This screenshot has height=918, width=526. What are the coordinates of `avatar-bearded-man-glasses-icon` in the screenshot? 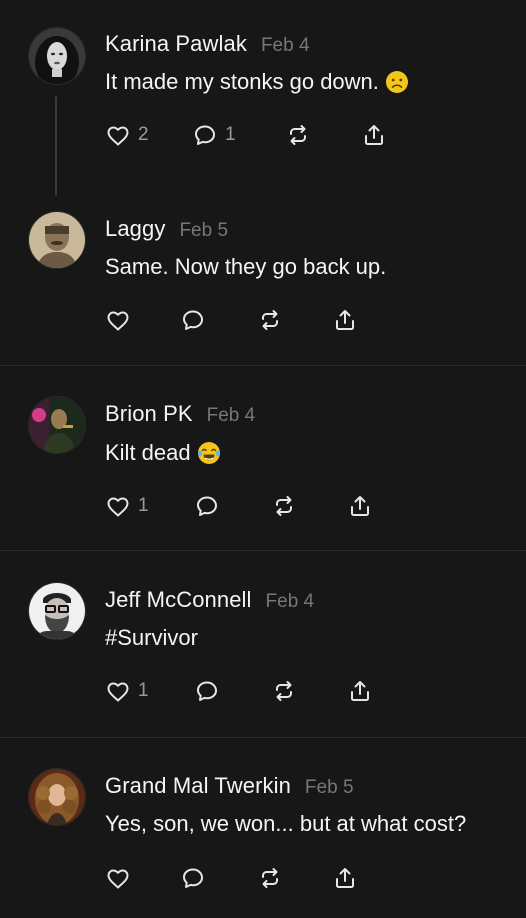 It's located at (57, 611).